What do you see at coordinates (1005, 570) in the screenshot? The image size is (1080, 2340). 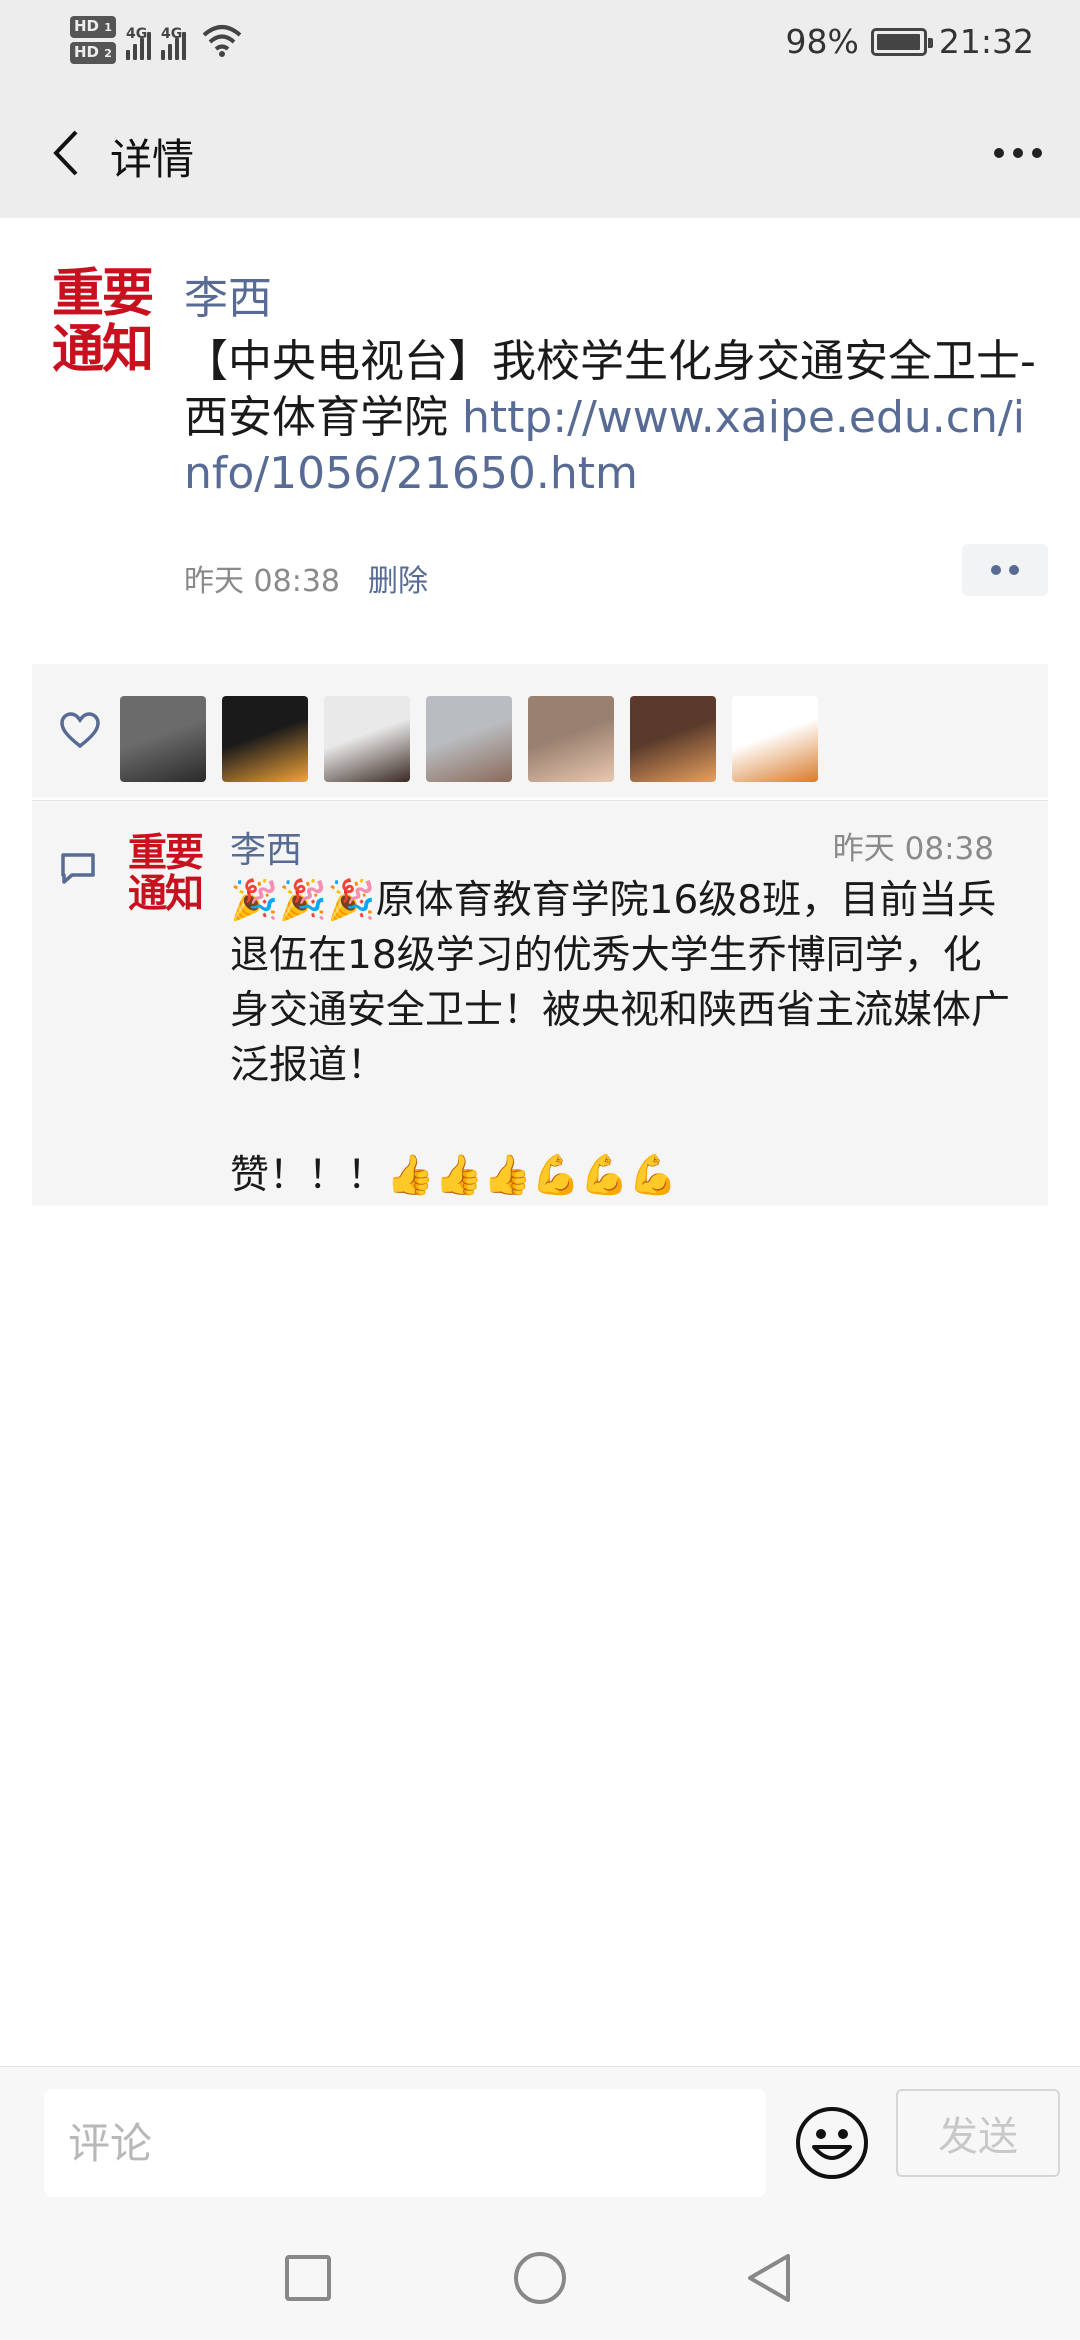 I see `like-comment-menu-button` at bounding box center [1005, 570].